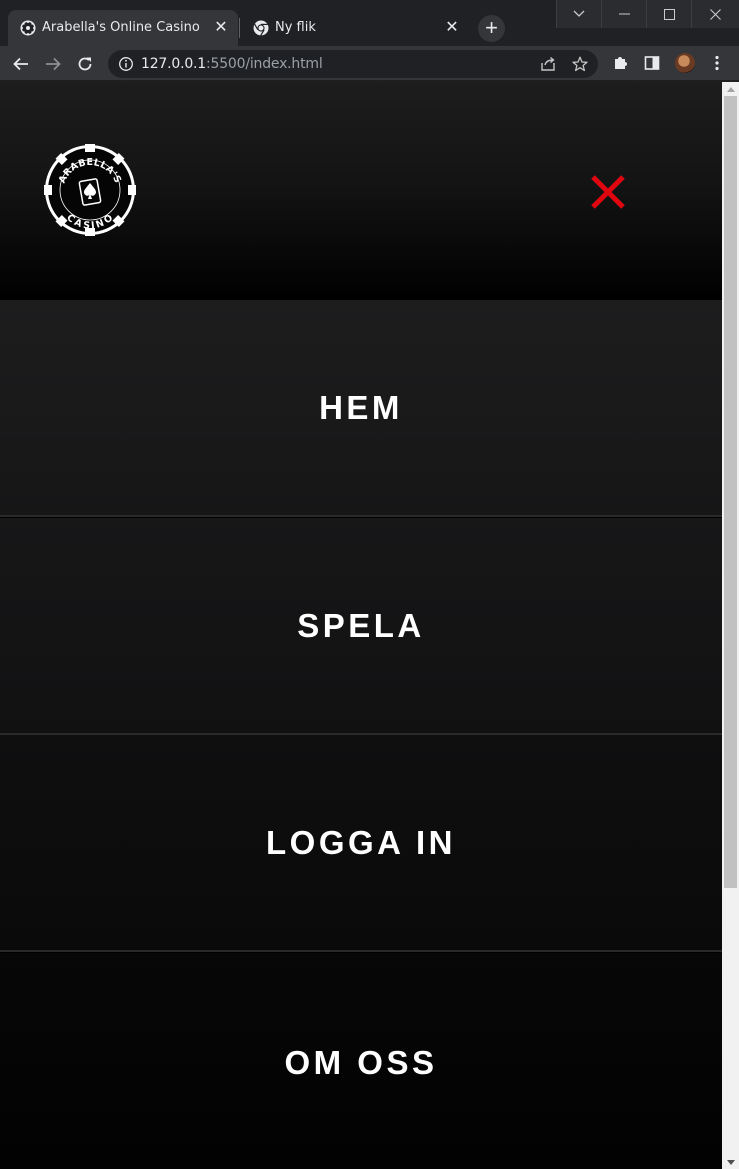 This screenshot has height=1169, width=739. I want to click on url-text: 127.0.0.1:5500/index.html, so click(232, 64).